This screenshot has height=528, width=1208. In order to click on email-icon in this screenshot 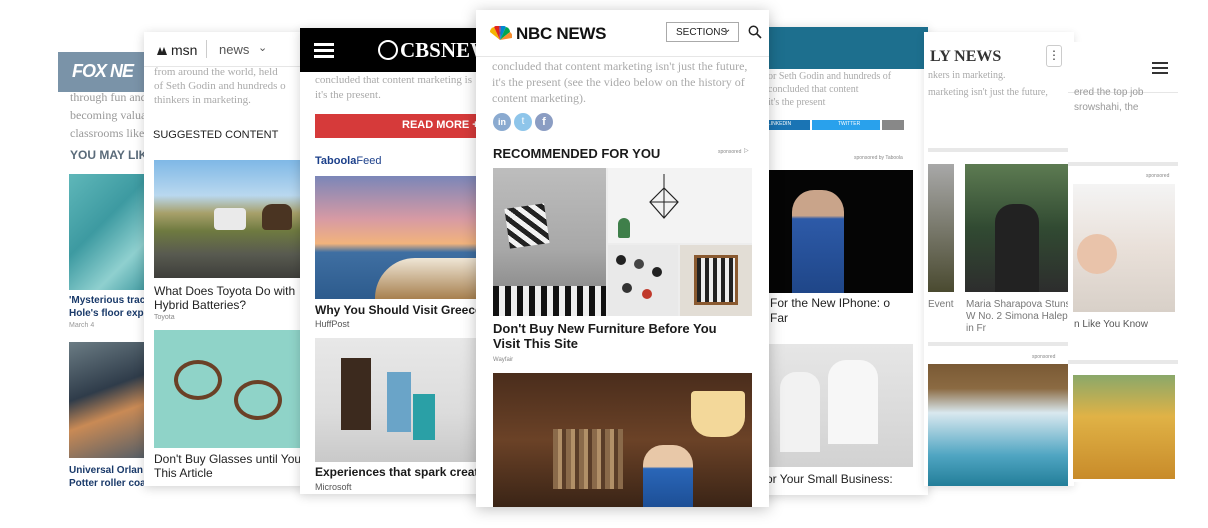, I will do `click(893, 125)`.